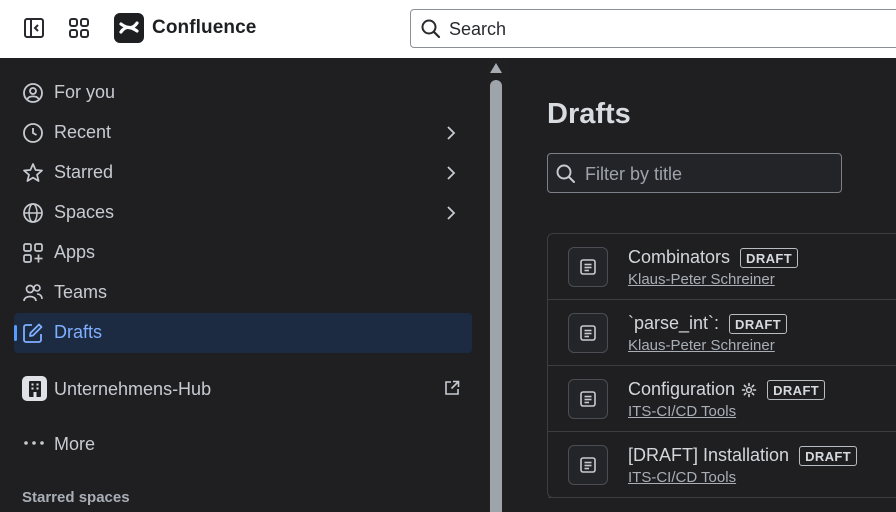  What do you see at coordinates (243, 93) in the screenshot?
I see `sidebar-item-for-you: For you` at bounding box center [243, 93].